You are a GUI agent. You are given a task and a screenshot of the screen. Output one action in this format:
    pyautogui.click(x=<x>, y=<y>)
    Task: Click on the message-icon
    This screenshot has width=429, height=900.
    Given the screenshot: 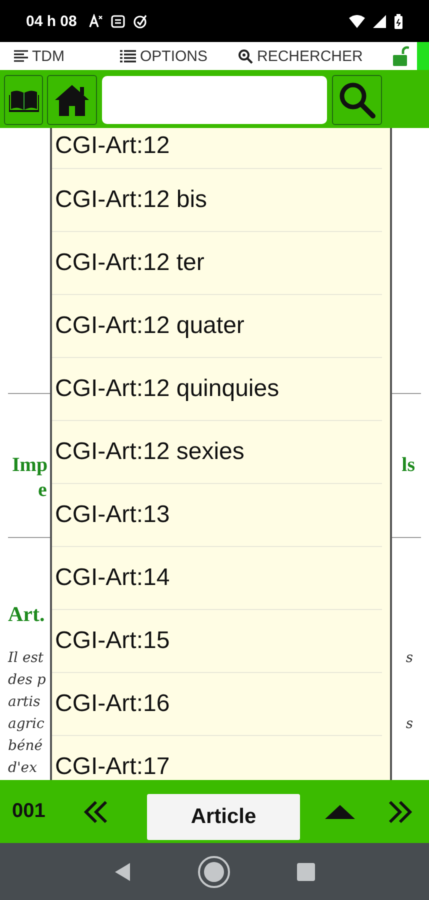 What is the action you would take?
    pyautogui.click(x=117, y=21)
    